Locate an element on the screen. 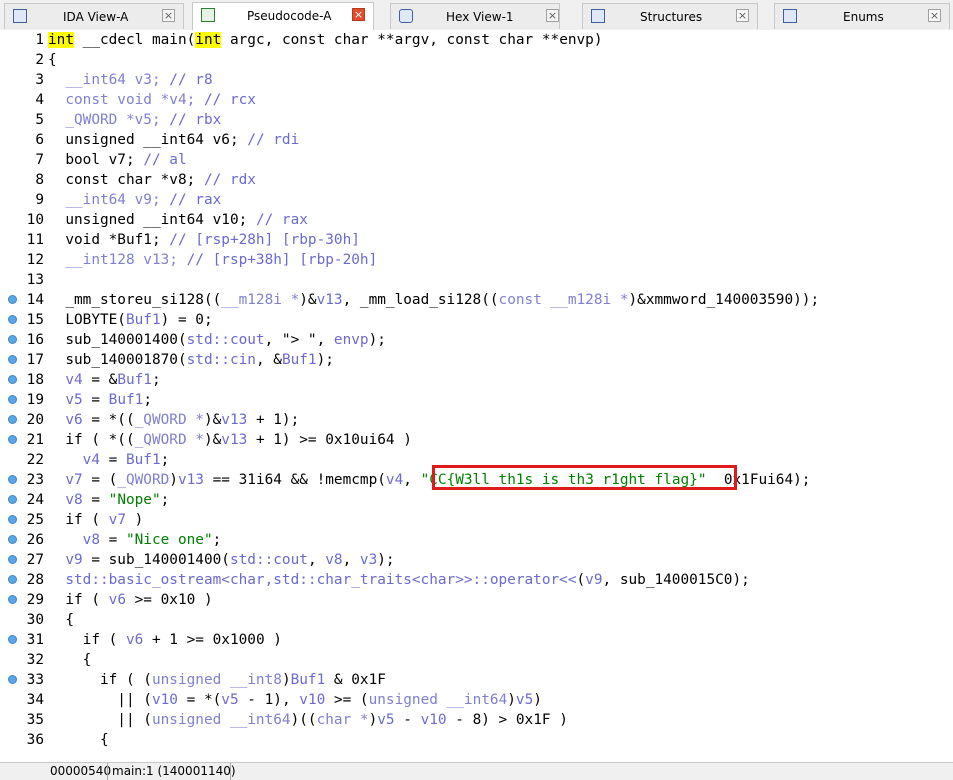 The width and height of the screenshot is (953, 780). code-token: __cdecl main( is located at coordinates (135, 40).